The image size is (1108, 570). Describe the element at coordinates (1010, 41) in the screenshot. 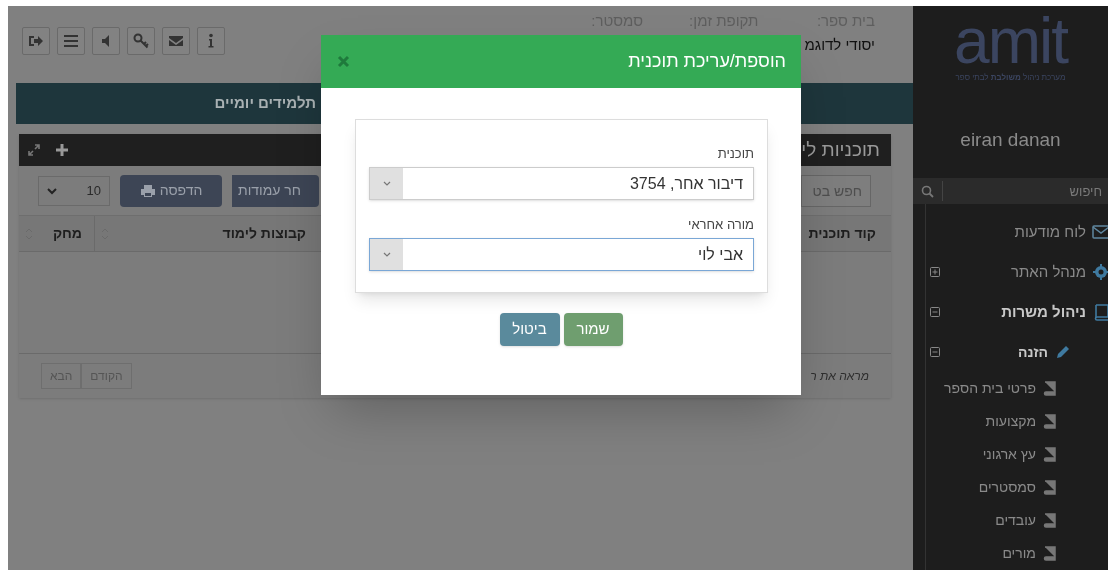

I see `logo: amit` at that location.